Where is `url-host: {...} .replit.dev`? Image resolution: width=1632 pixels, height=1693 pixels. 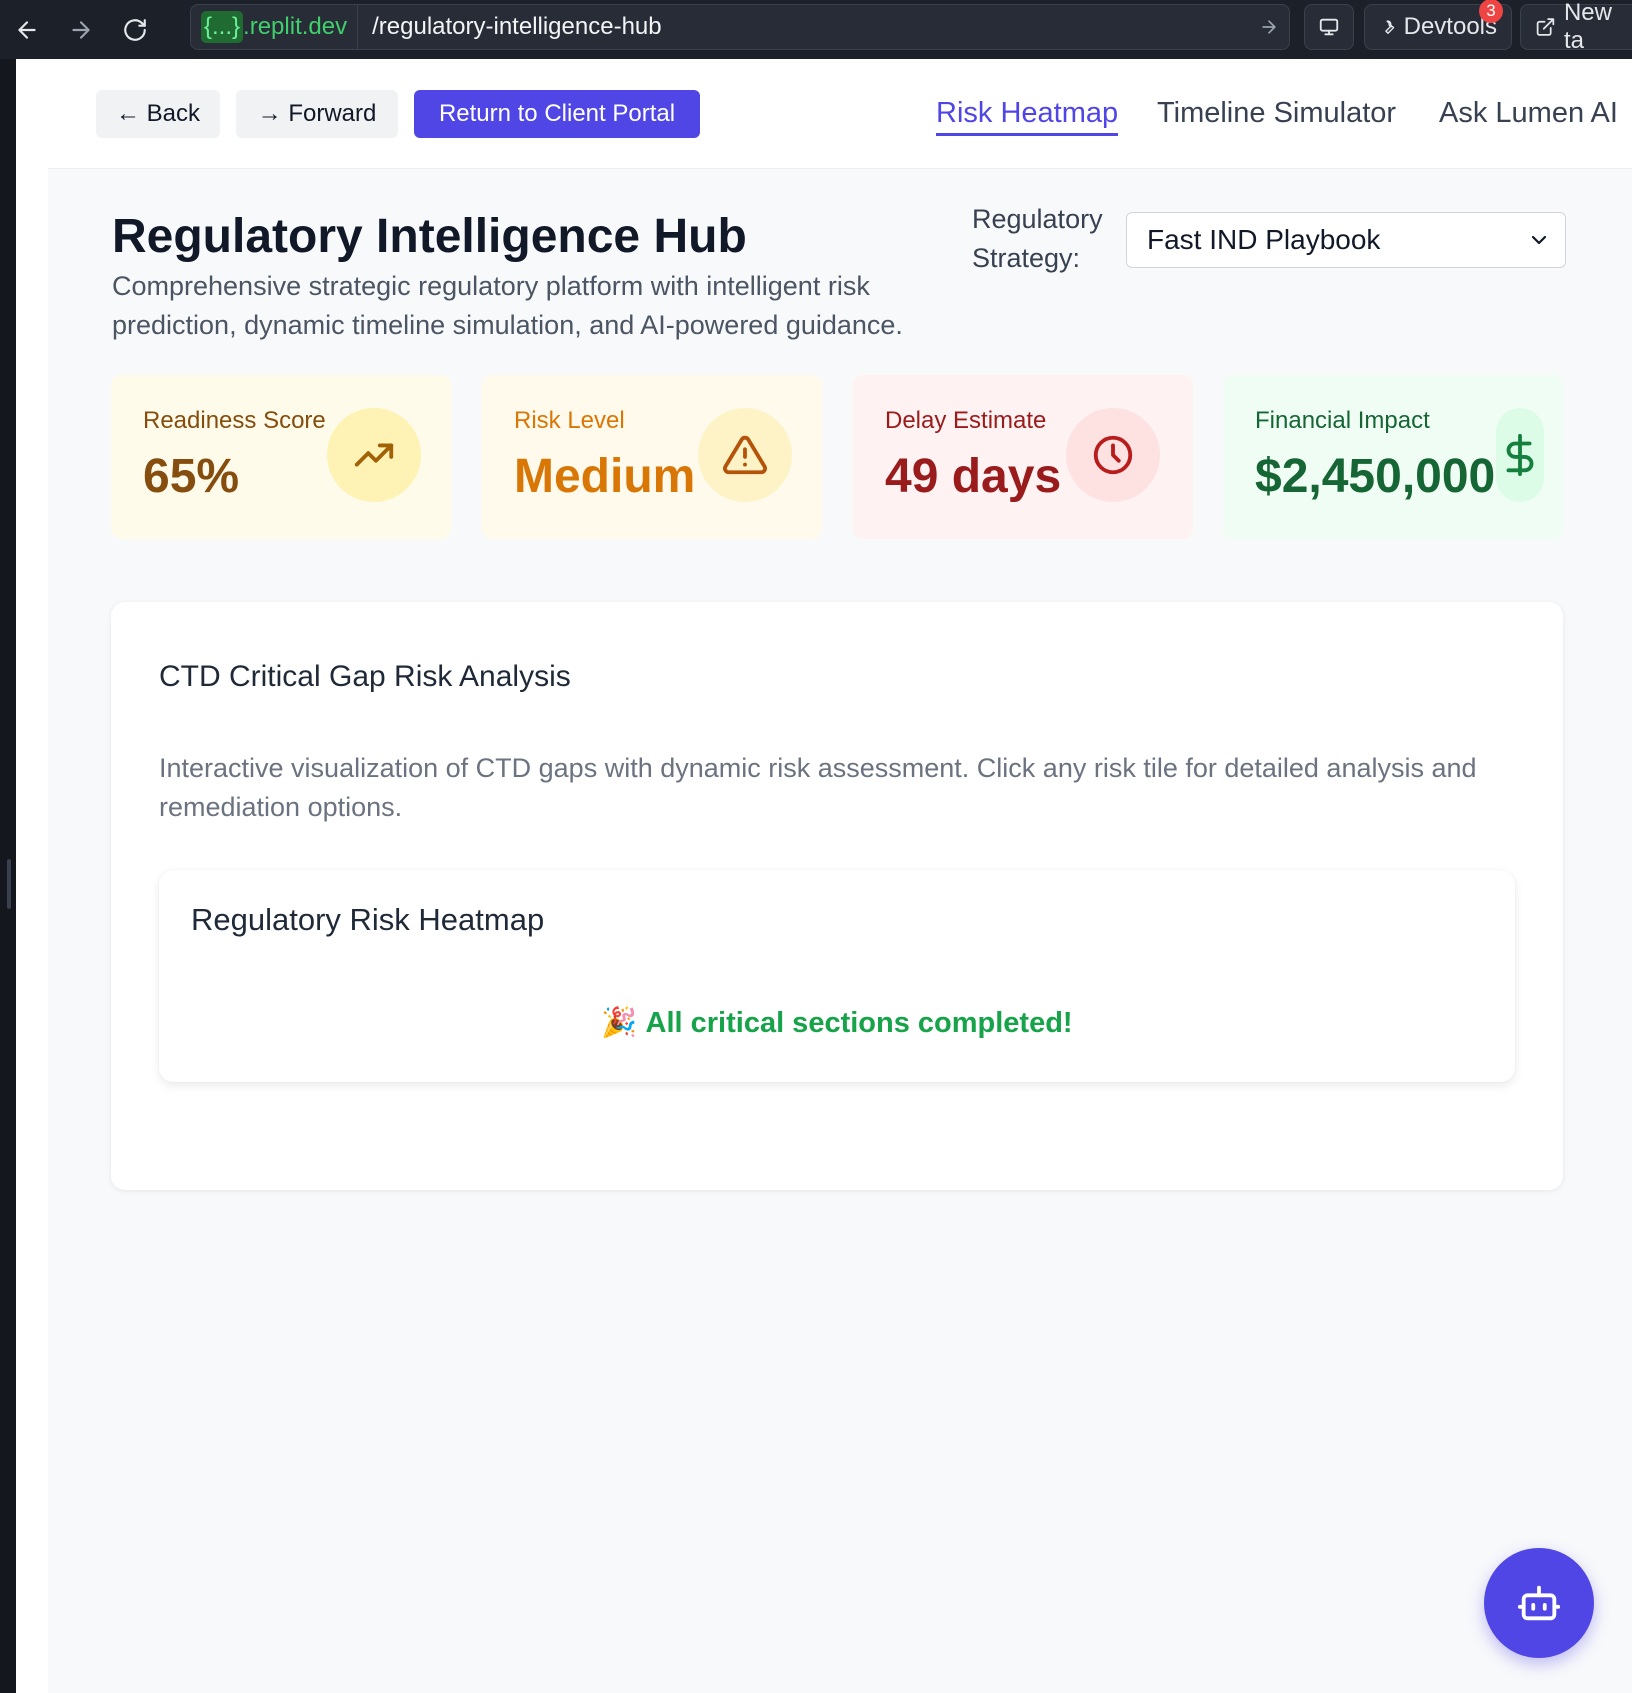 url-host: {...} .replit.dev is located at coordinates (275, 27).